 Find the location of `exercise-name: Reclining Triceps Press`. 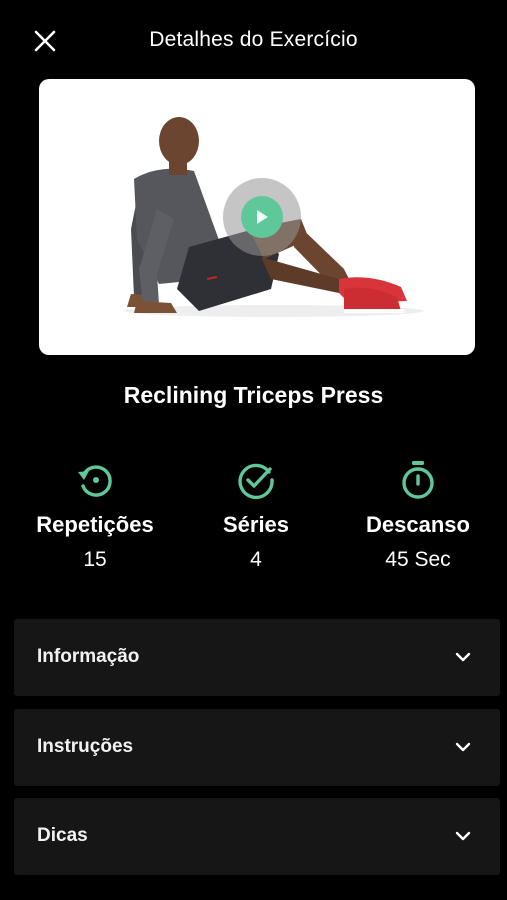

exercise-name: Reclining Triceps Press is located at coordinates (253, 395).